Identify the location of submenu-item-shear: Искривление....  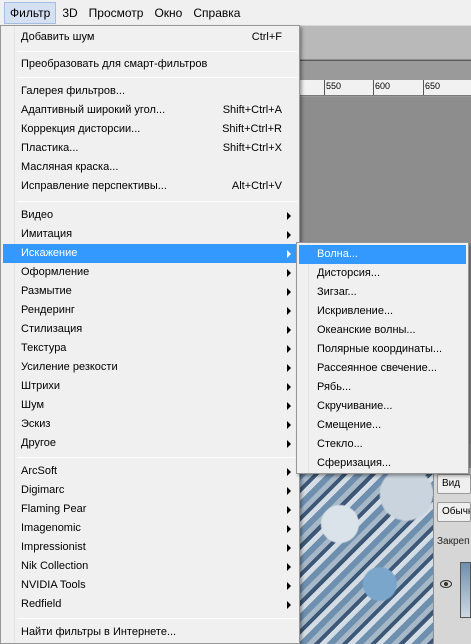
(382, 311).